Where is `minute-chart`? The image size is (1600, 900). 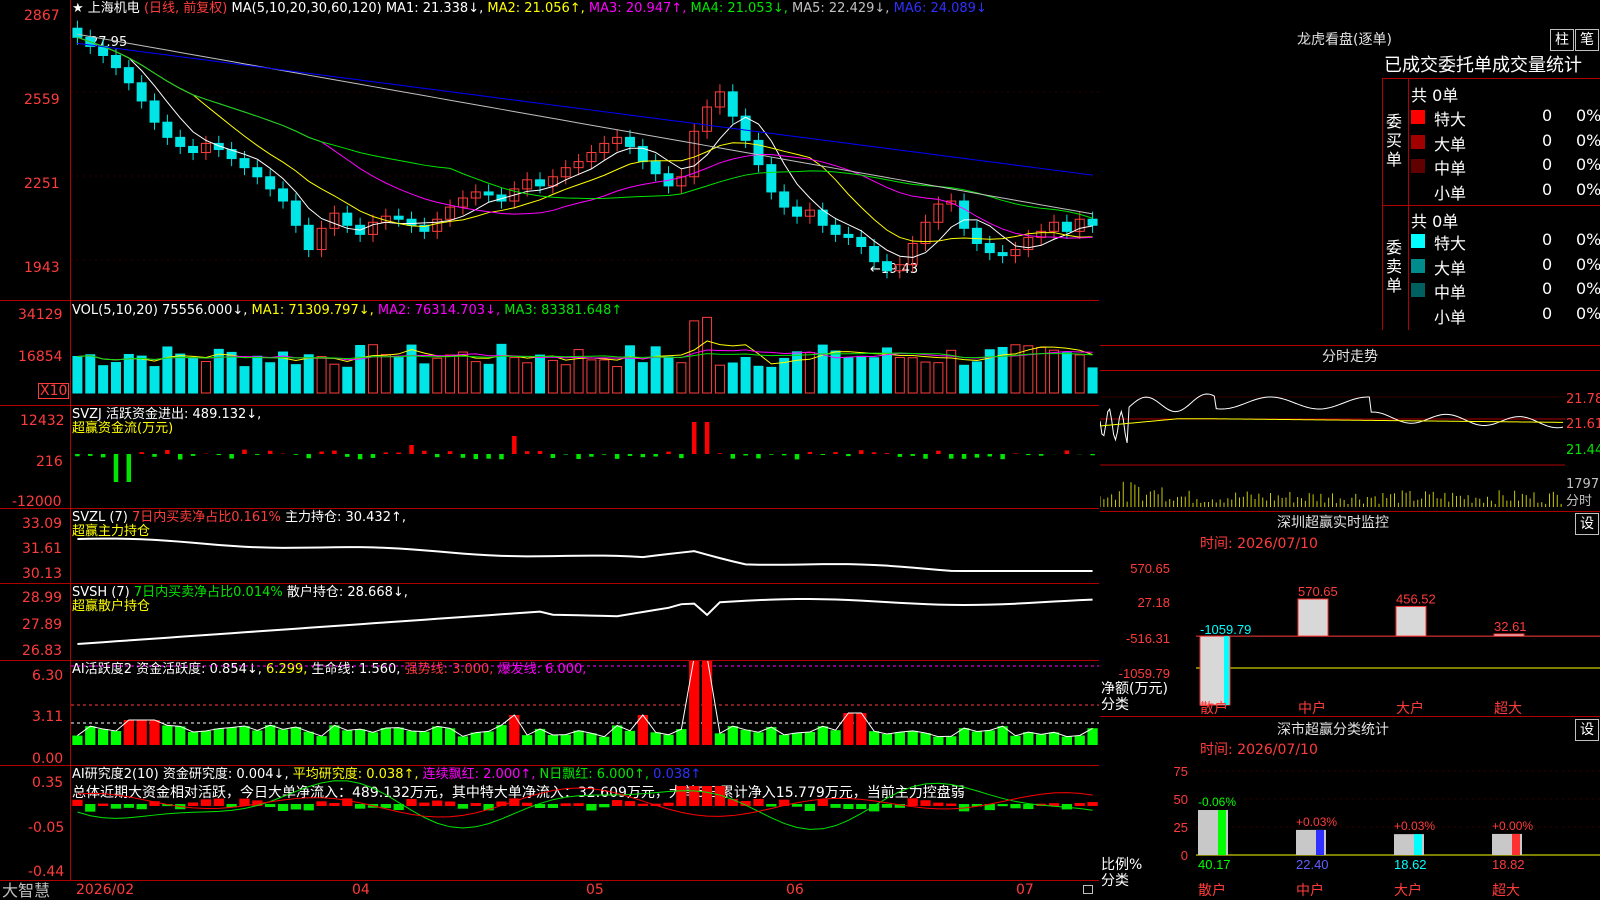
minute-chart is located at coordinates (1332, 440).